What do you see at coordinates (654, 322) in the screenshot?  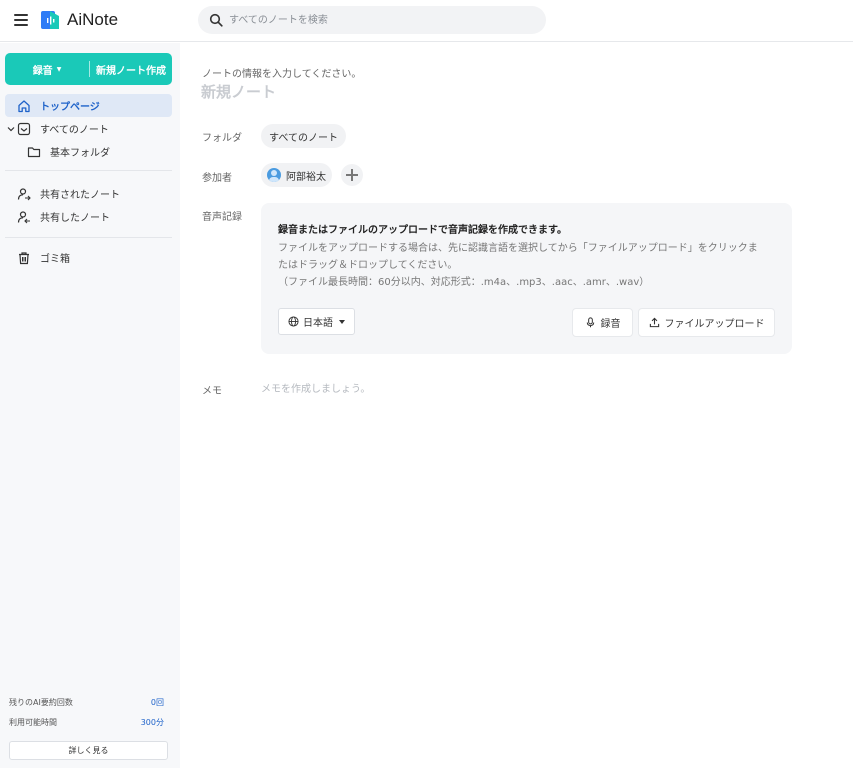 I see `upload-icon` at bounding box center [654, 322].